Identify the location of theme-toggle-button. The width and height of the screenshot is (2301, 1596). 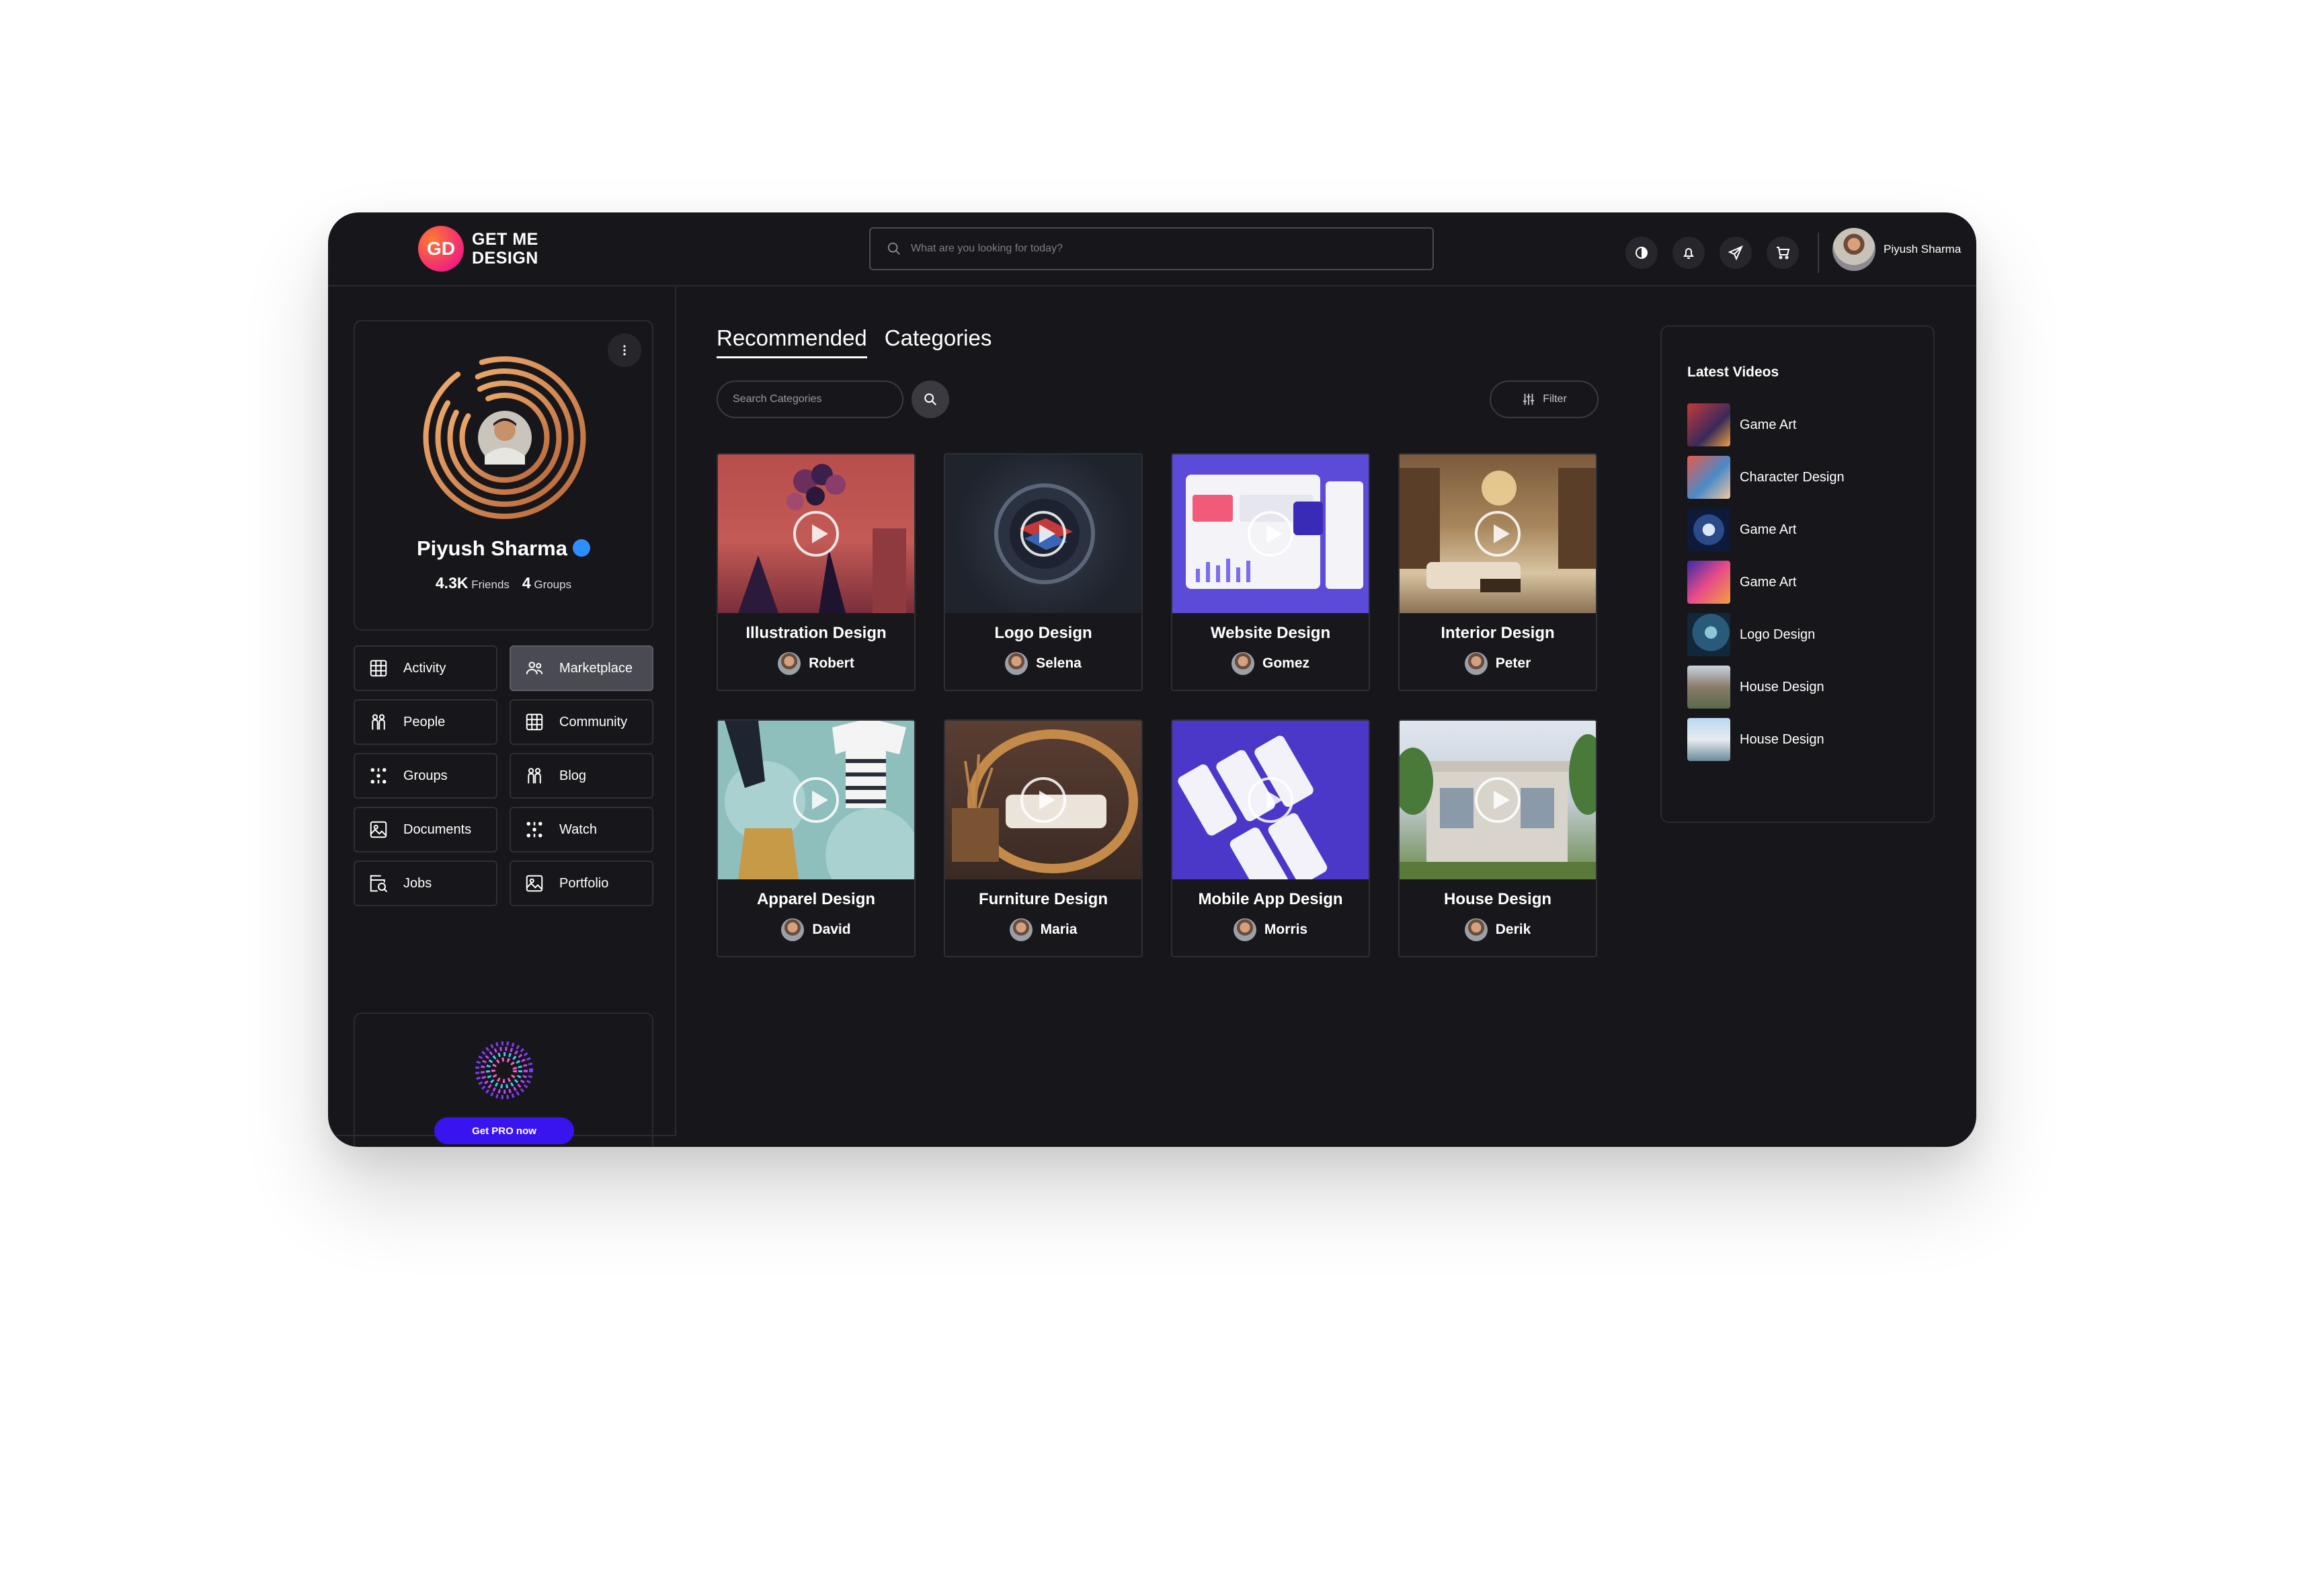
(1641, 253).